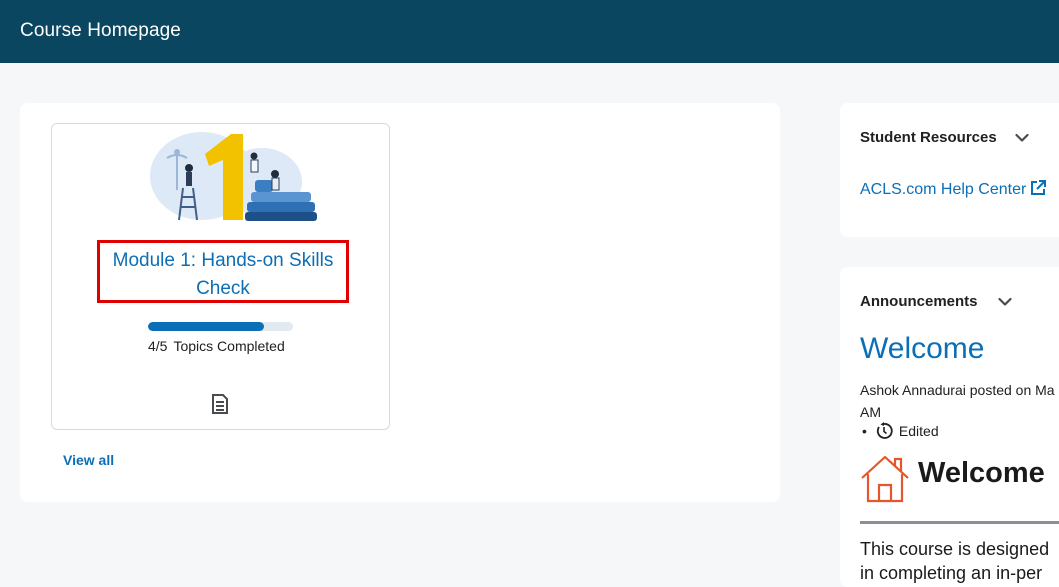 Image resolution: width=1059 pixels, height=587 pixels. What do you see at coordinates (206, 326) in the screenshot?
I see `module-progress-fill` at bounding box center [206, 326].